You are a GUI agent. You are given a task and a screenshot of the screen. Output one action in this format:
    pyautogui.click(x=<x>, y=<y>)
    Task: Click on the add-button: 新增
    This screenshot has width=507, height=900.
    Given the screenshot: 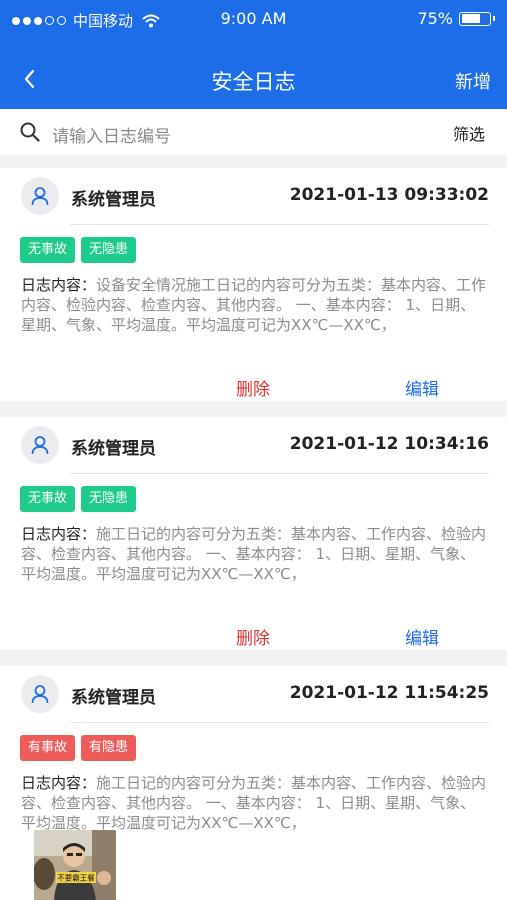 What is the action you would take?
    pyautogui.click(x=473, y=81)
    